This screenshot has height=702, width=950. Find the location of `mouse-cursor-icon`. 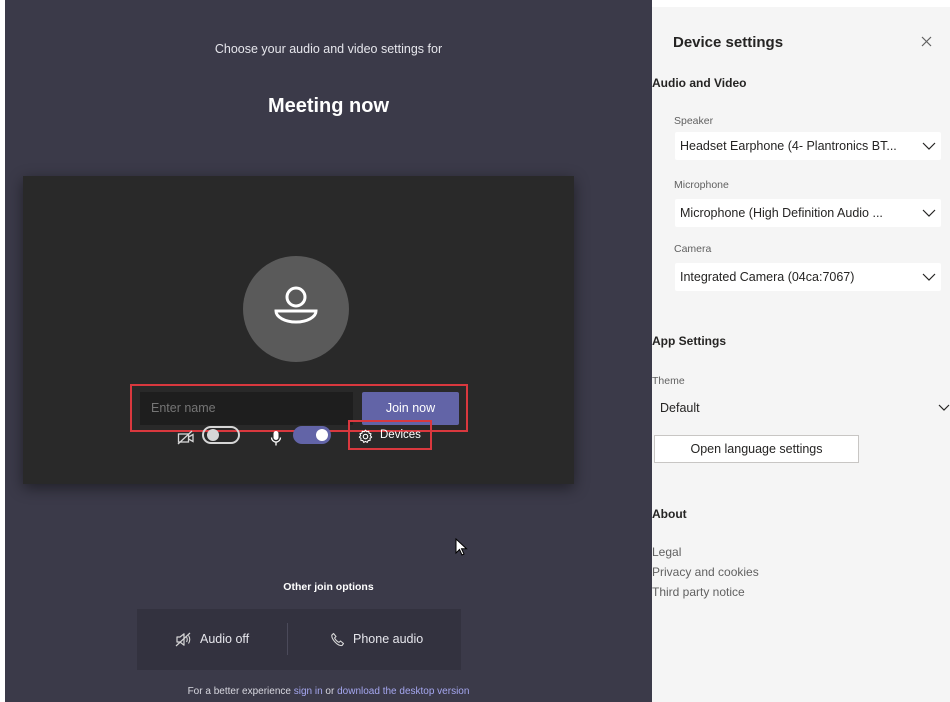

mouse-cursor-icon is located at coordinates (461, 547).